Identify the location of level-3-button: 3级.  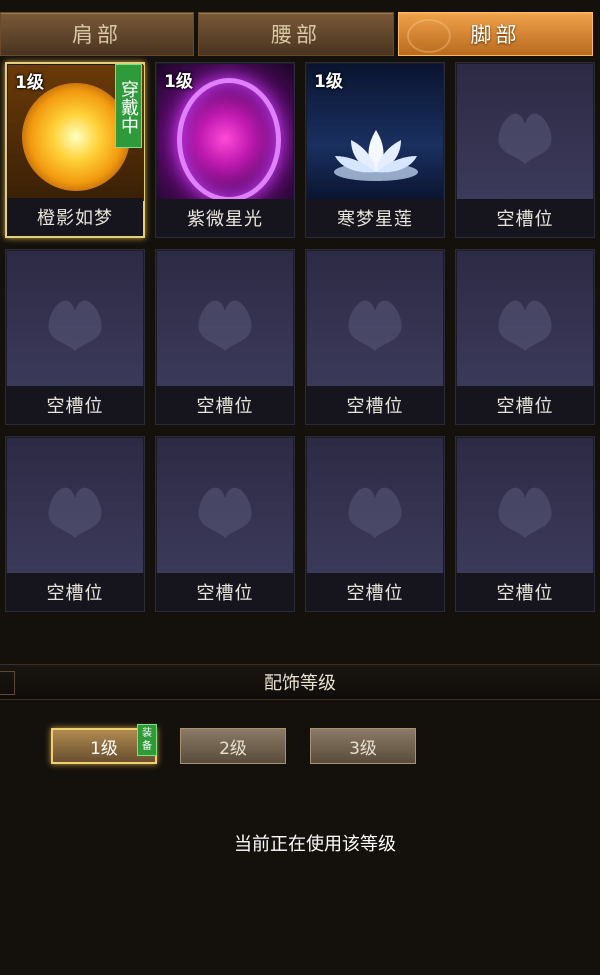
(363, 746).